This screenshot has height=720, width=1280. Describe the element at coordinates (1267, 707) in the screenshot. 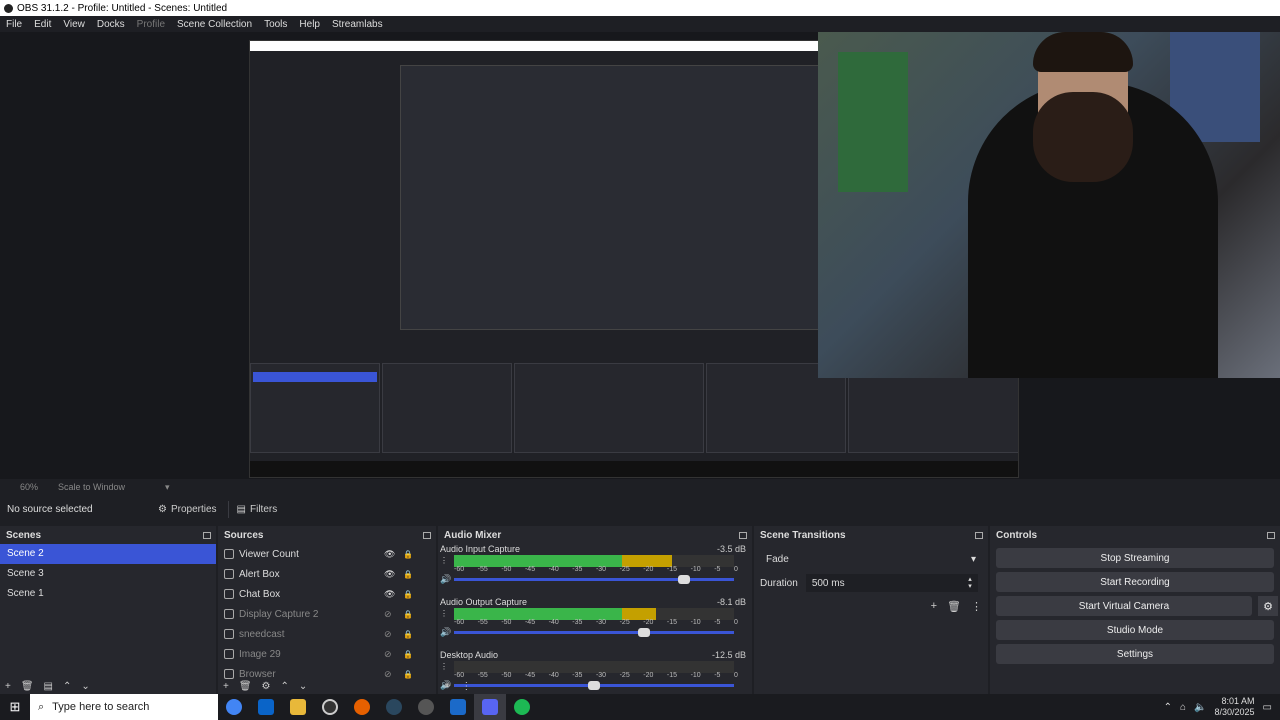

I see `notification-icon: ▭` at that location.